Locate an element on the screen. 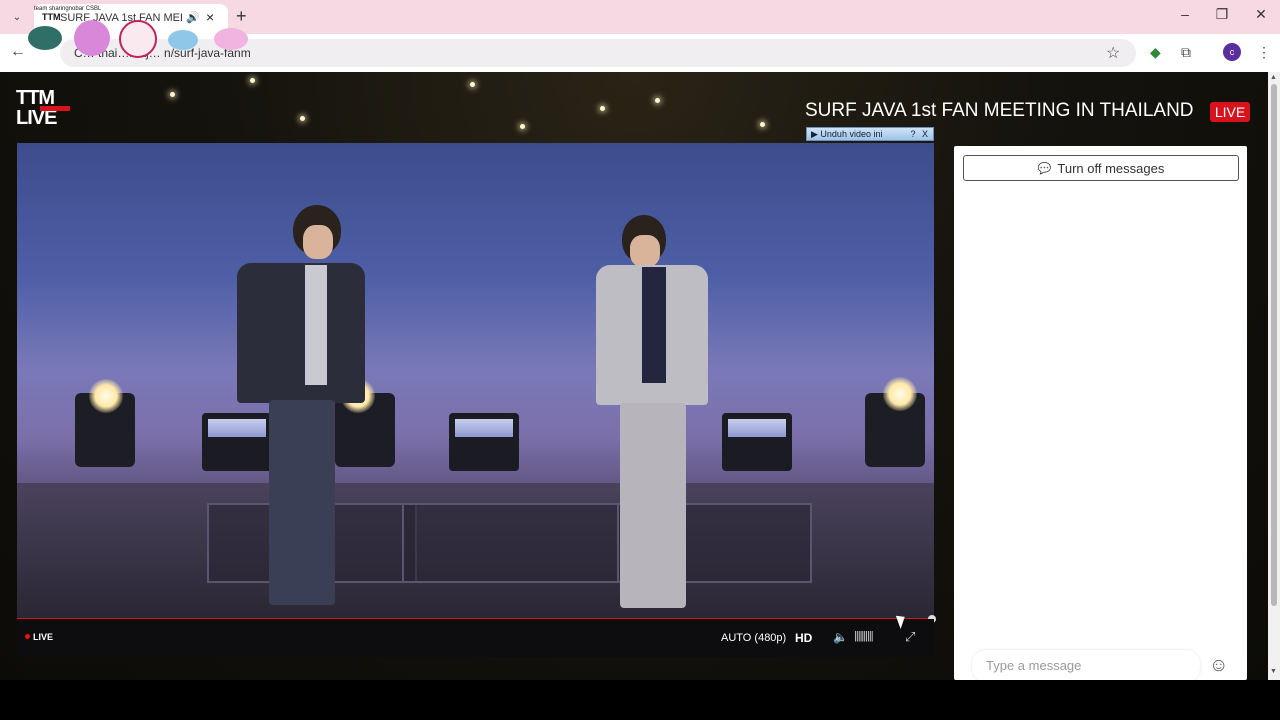 Image resolution: width=1280 pixels, height=720 pixels. extension-icon: ◆ is located at coordinates (1155, 52).